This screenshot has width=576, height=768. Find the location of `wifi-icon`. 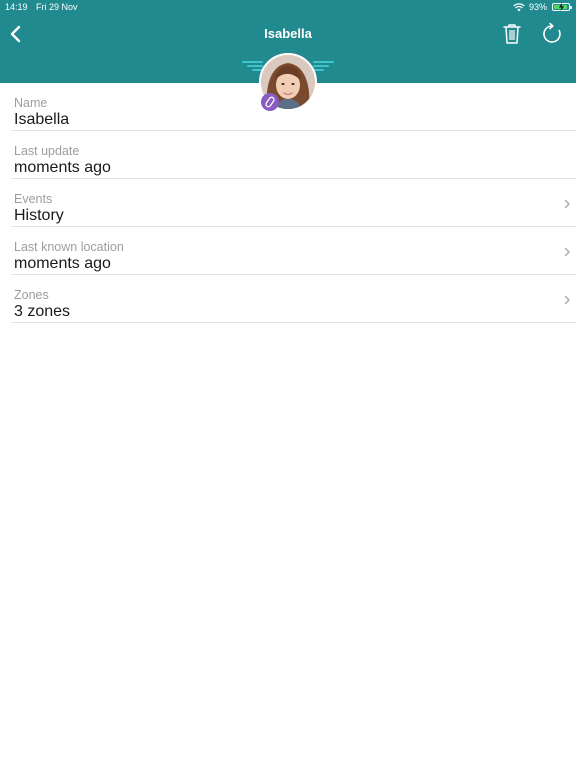

wifi-icon is located at coordinates (519, 6).